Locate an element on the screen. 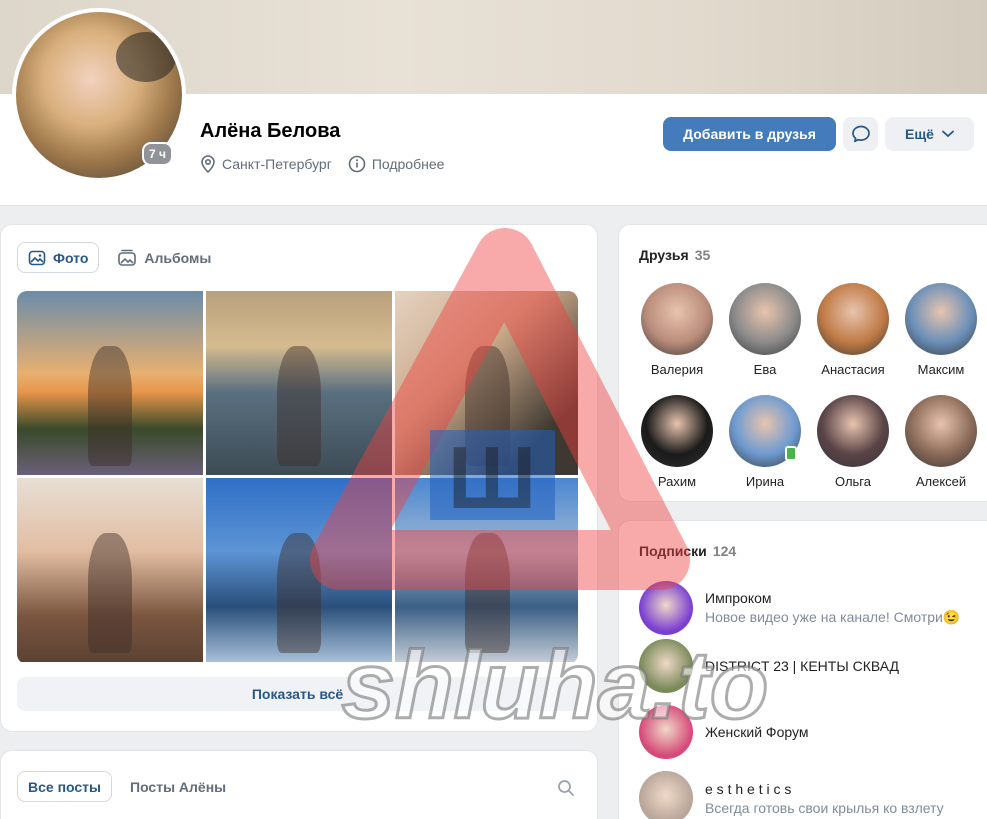 The image size is (987, 819). tab-photos: Фото is located at coordinates (58, 257).